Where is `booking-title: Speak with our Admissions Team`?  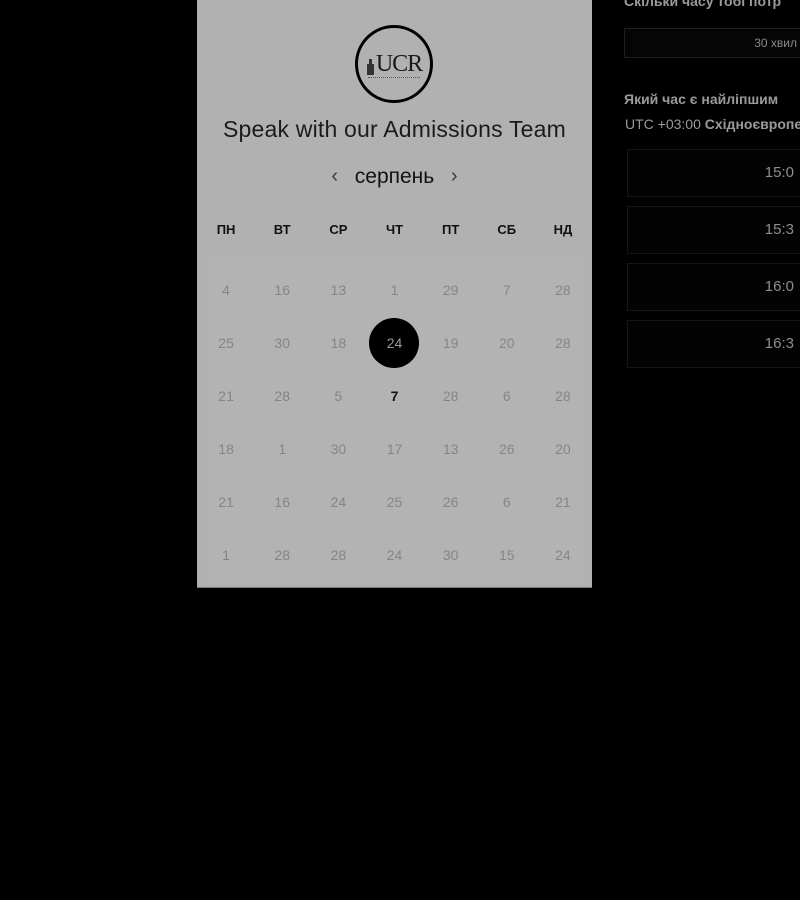 booking-title: Speak with our Admissions Team is located at coordinates (394, 129).